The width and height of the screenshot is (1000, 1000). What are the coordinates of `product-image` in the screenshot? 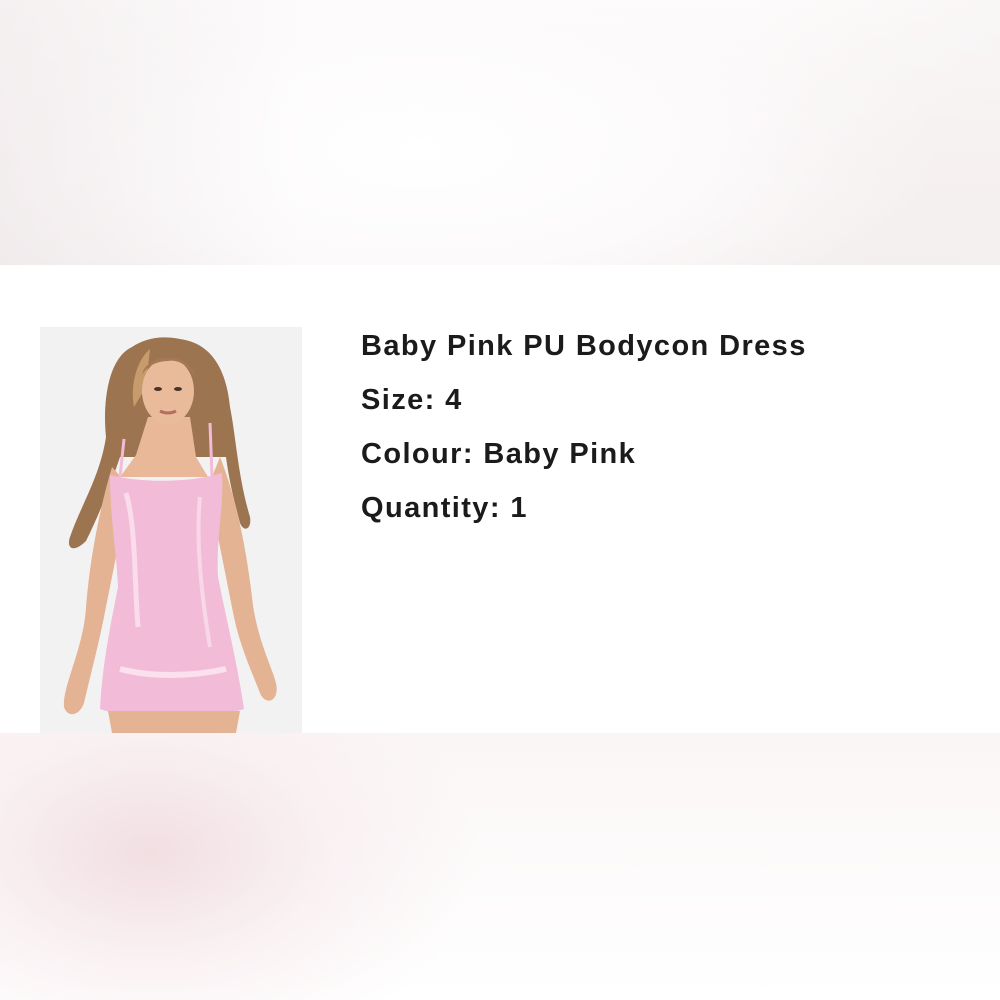 It's located at (171, 530).